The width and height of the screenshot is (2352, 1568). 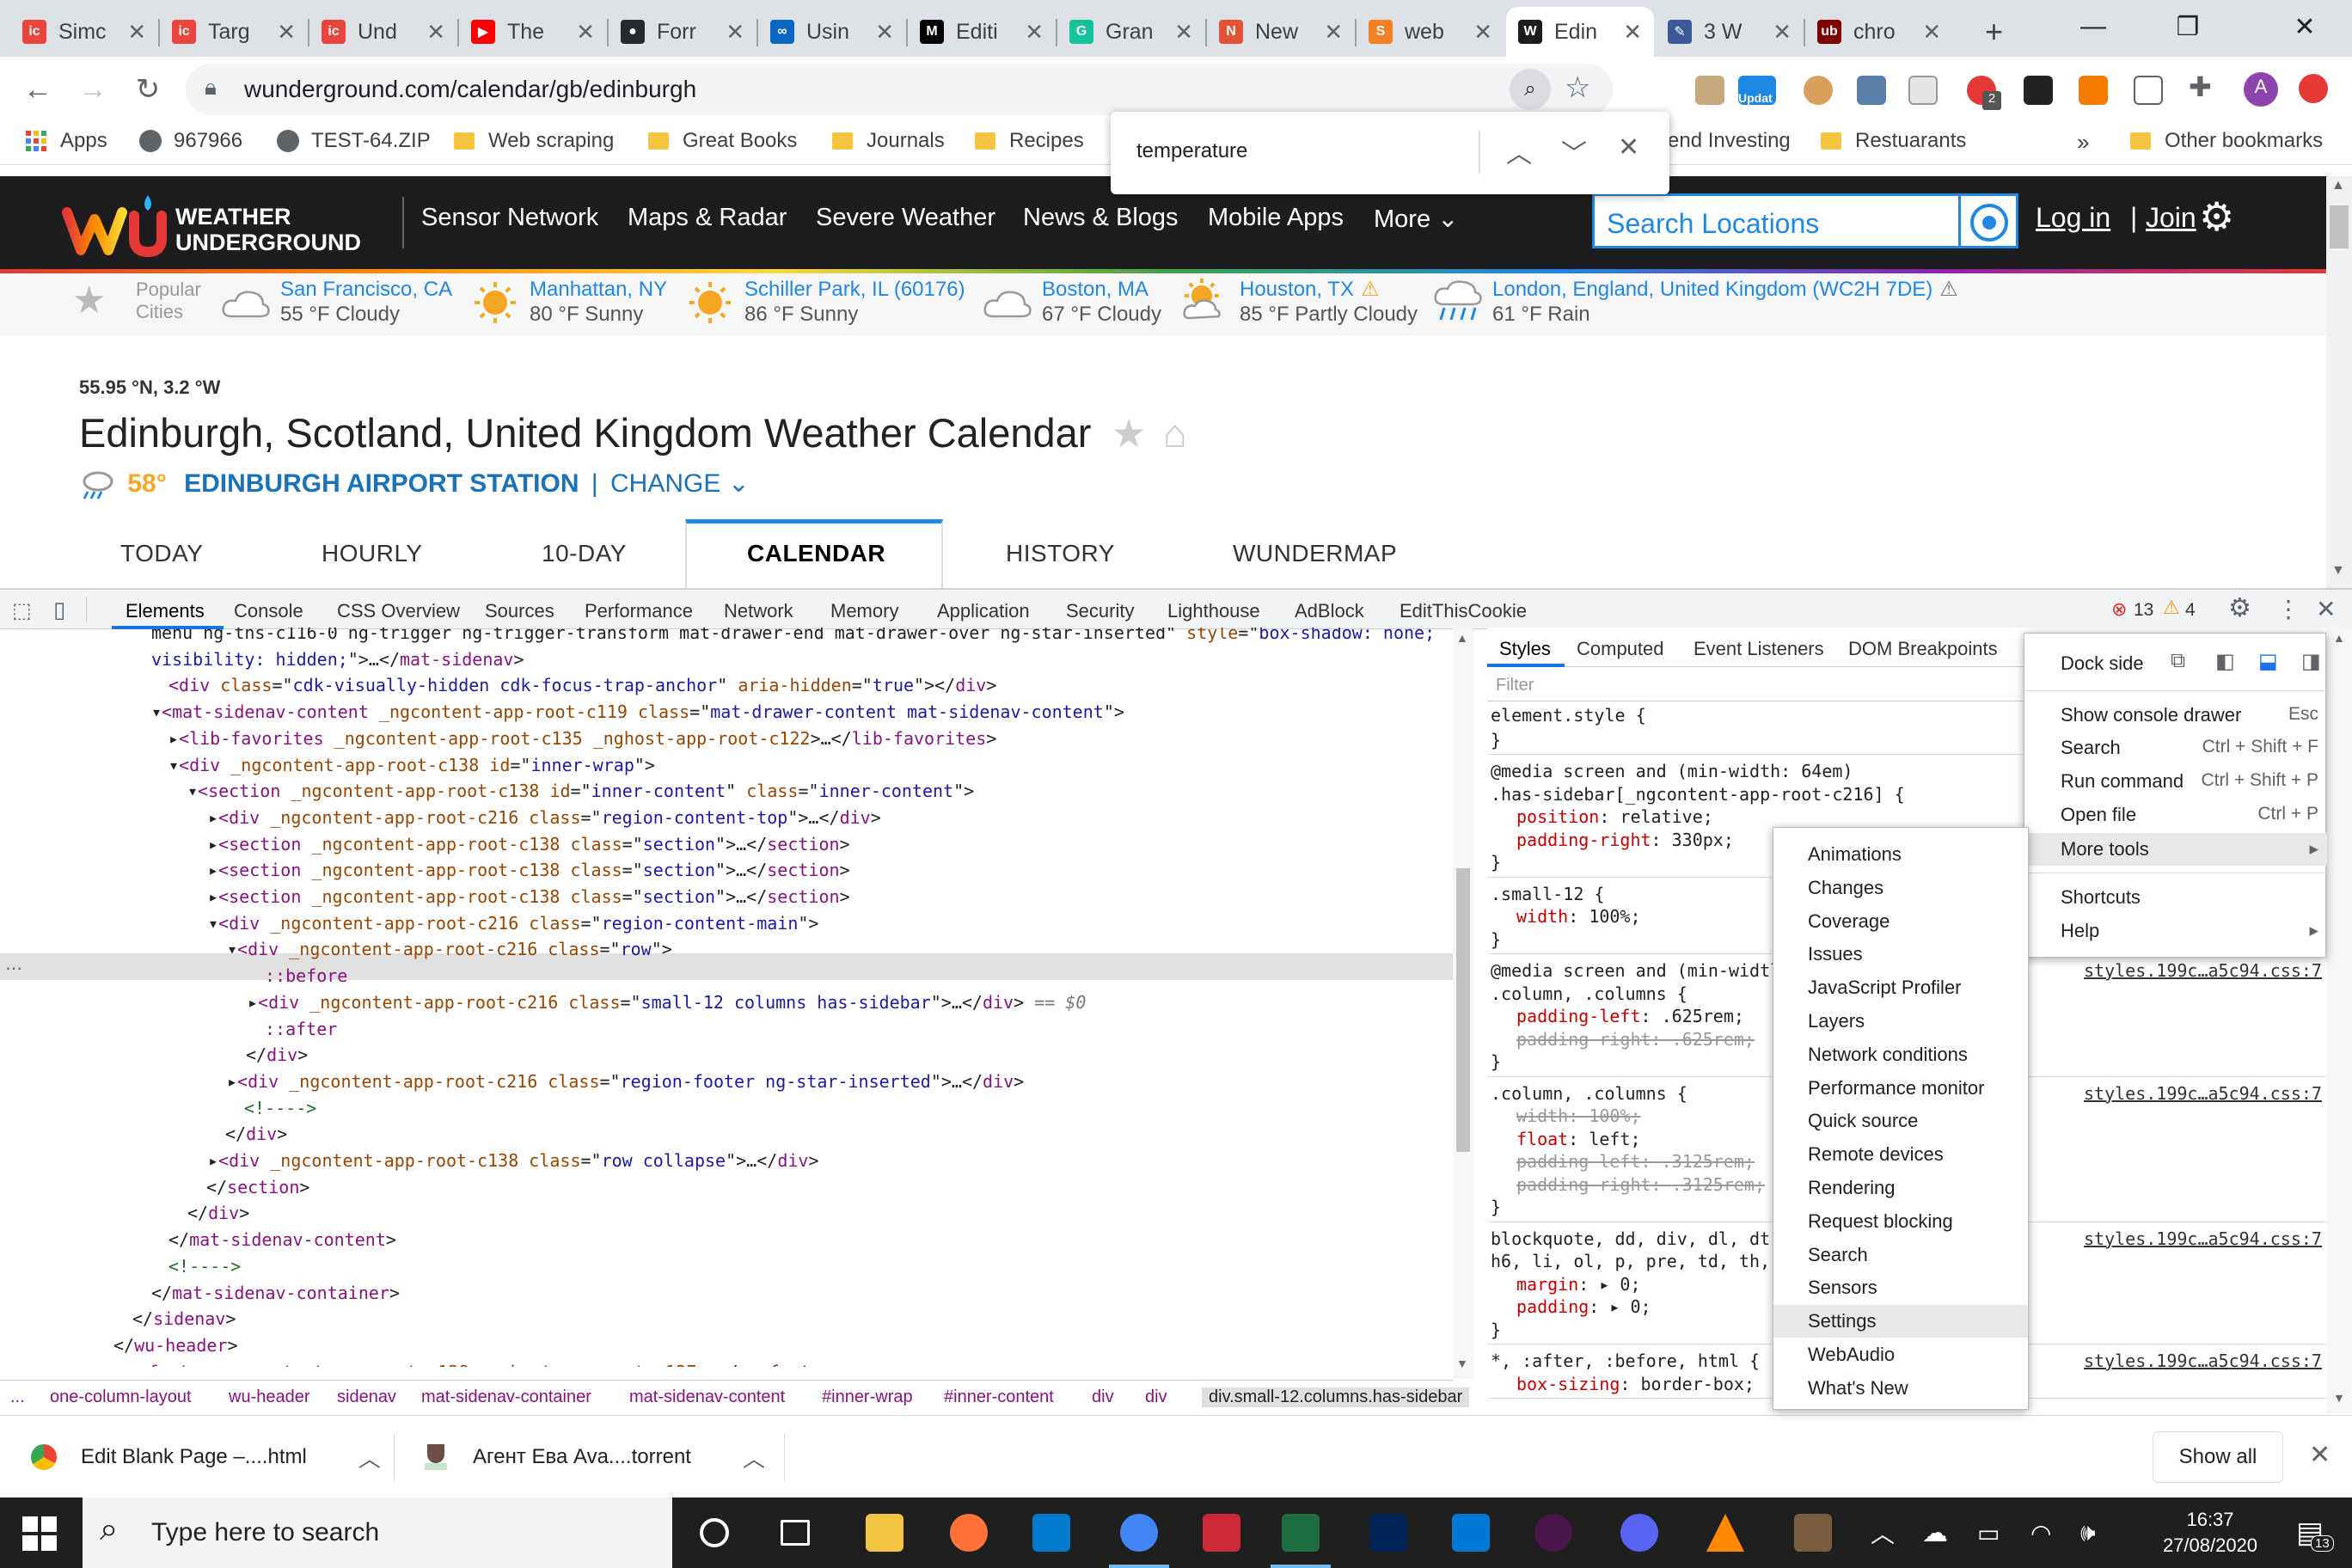 I want to click on breadcrumb-item: one-column-layout, so click(x=121, y=1397).